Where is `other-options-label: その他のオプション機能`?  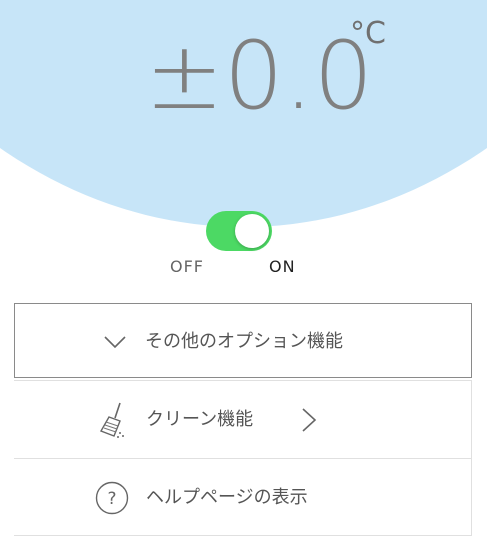
other-options-label: その他のオプション機能 is located at coordinates (244, 341).